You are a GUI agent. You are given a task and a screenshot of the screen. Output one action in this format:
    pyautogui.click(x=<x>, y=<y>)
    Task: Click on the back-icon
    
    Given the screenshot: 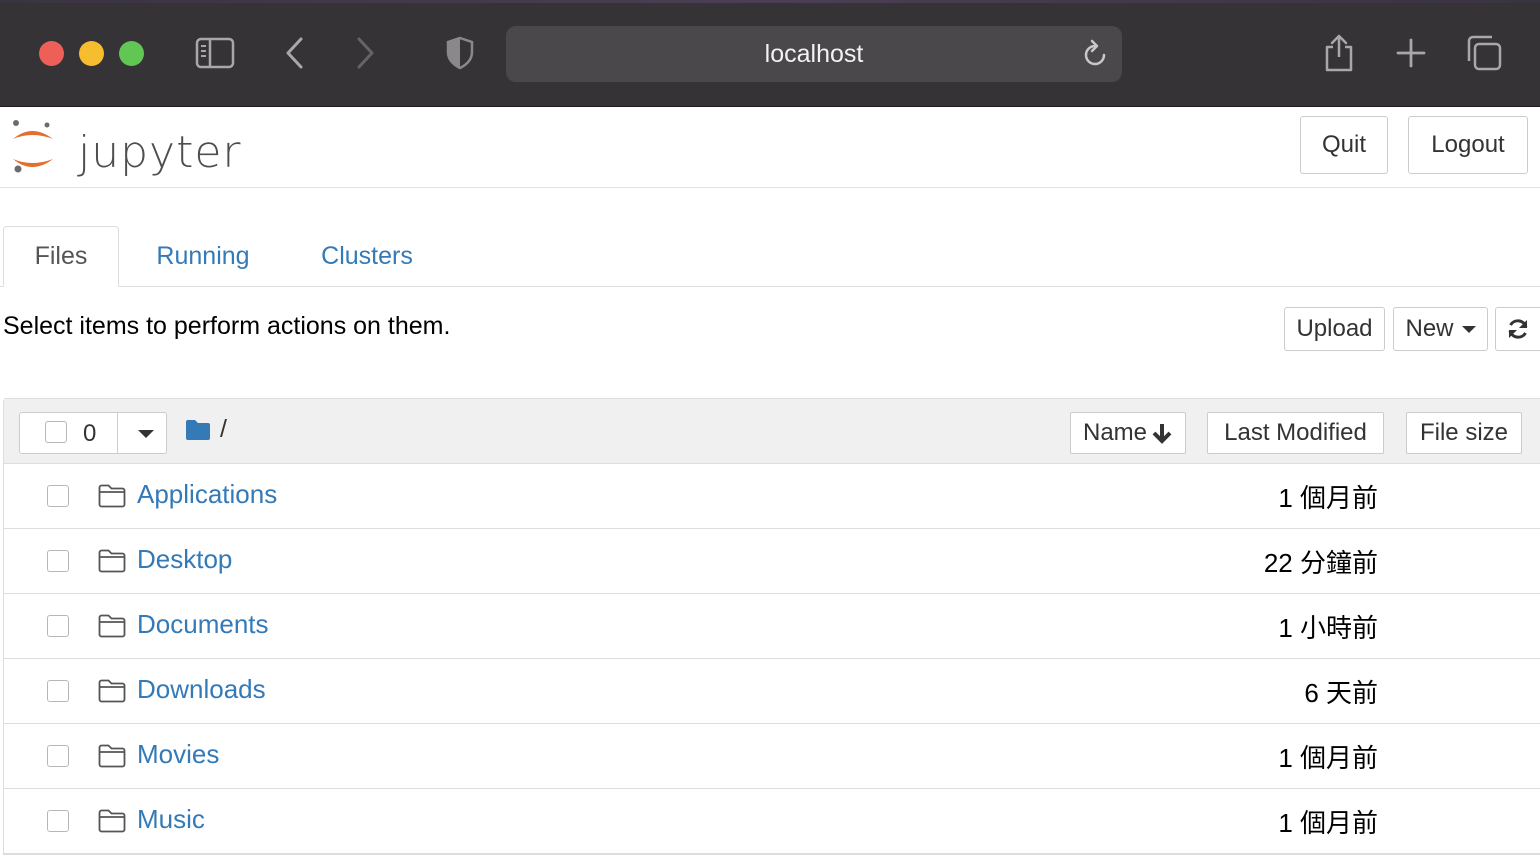 What is the action you would take?
    pyautogui.click(x=295, y=53)
    